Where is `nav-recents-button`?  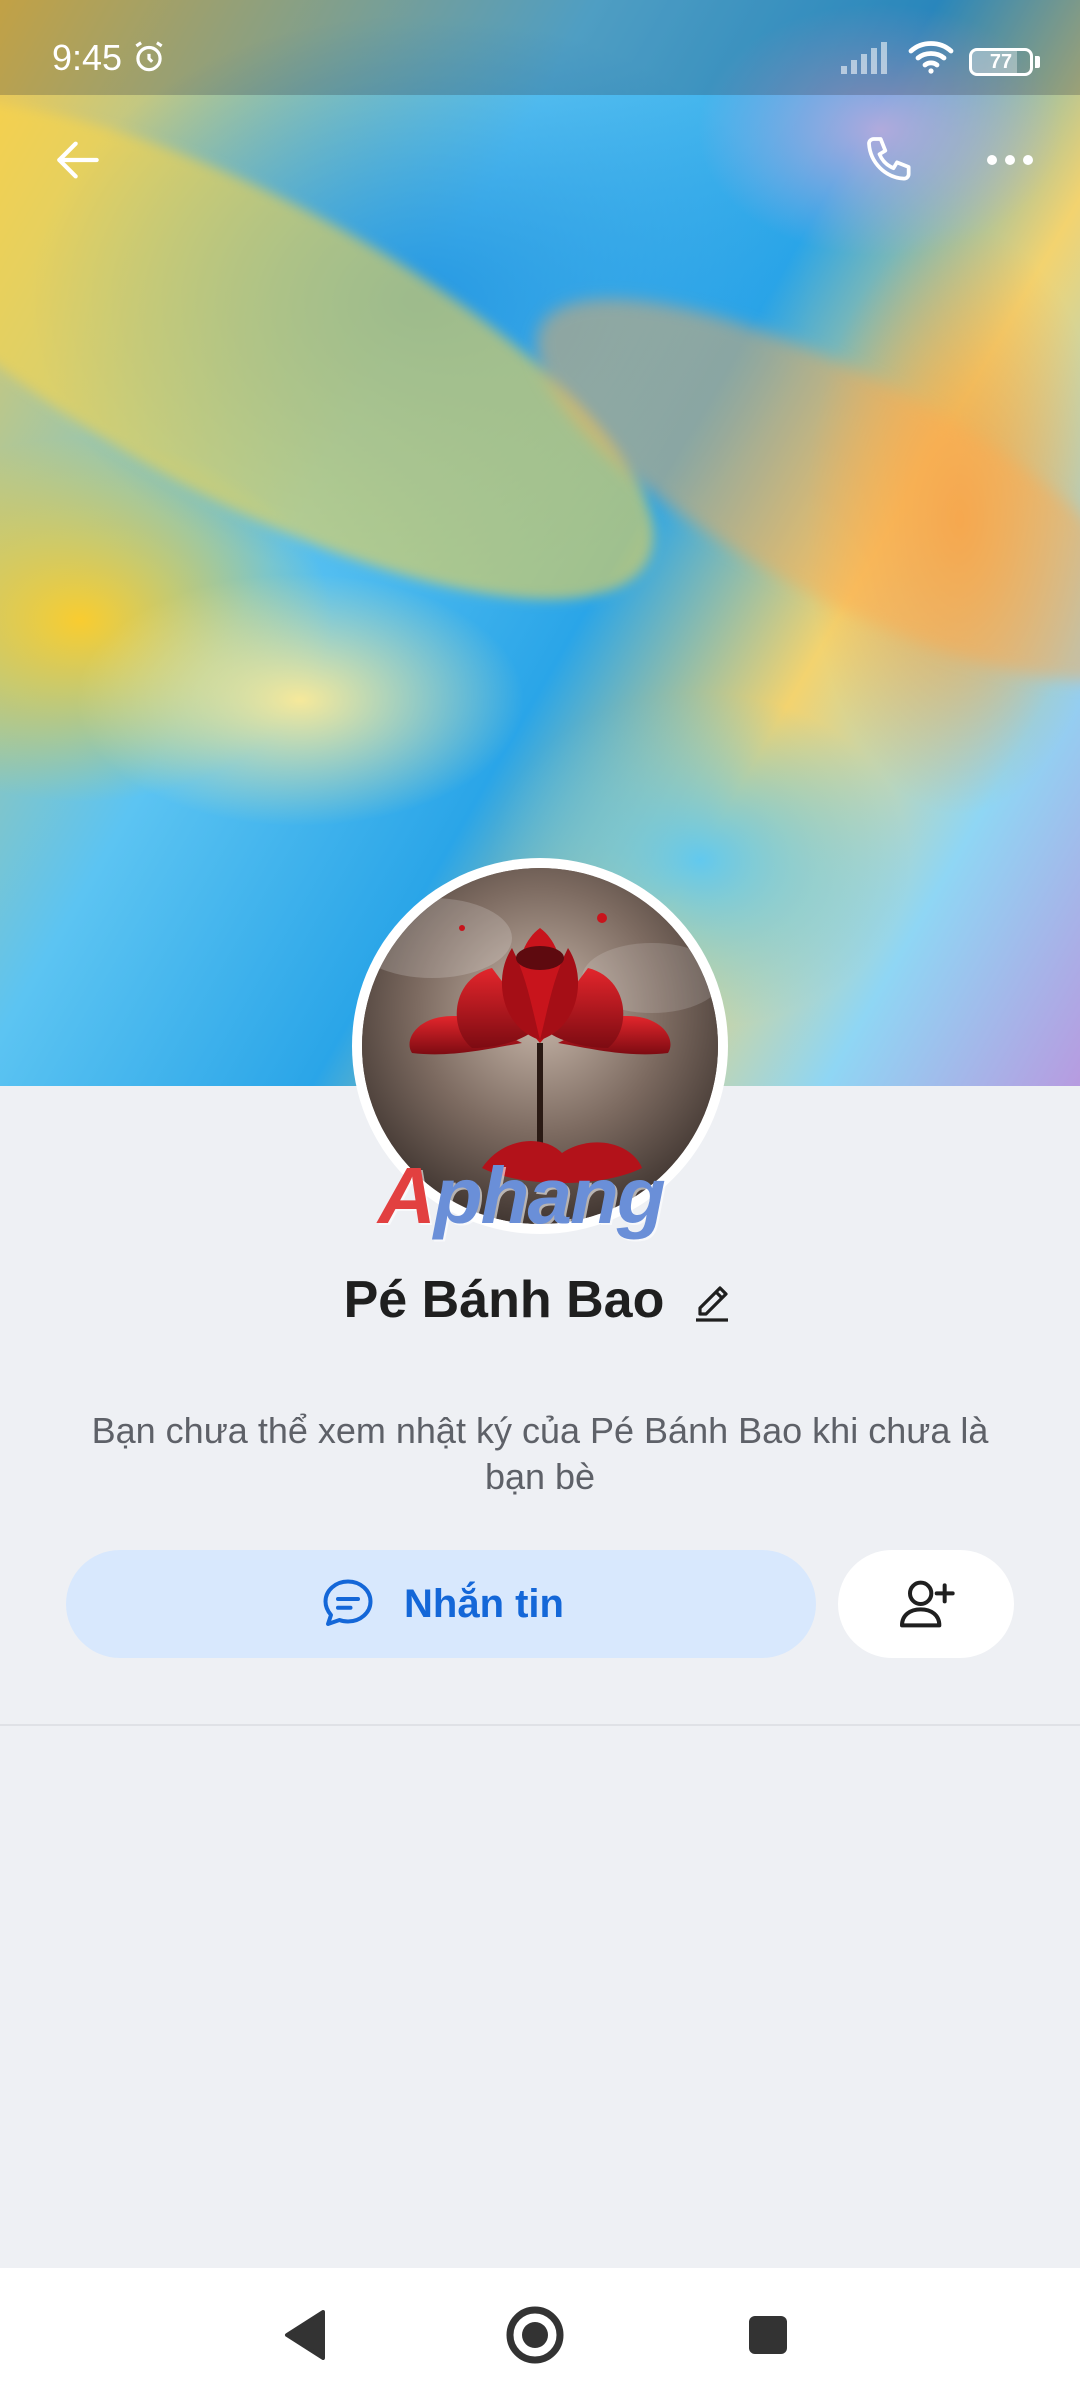 nav-recents-button is located at coordinates (768, 2335).